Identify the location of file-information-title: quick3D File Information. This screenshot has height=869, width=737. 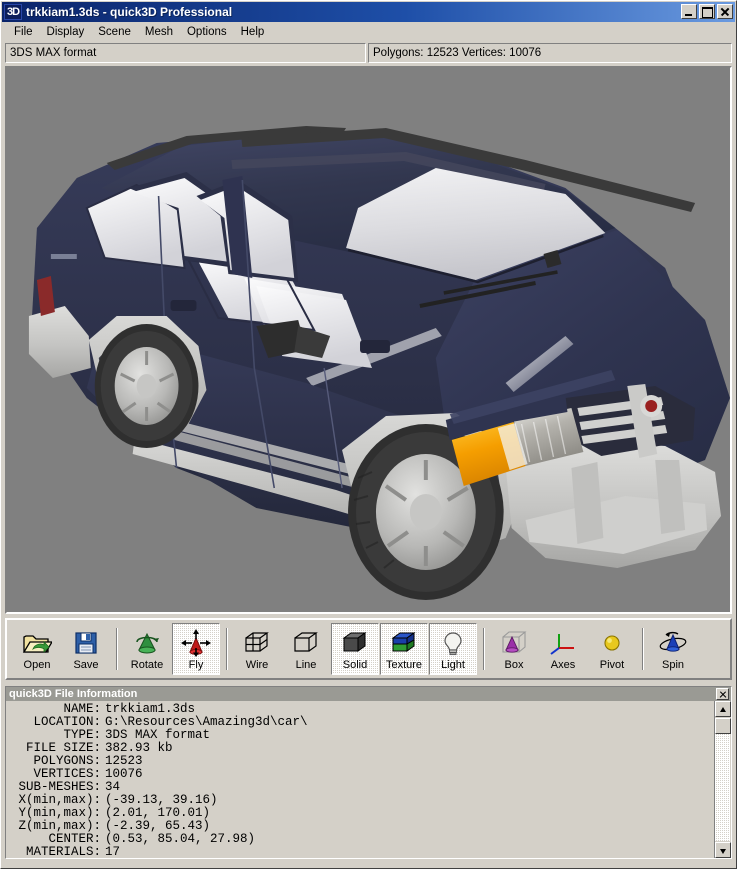
(73, 693).